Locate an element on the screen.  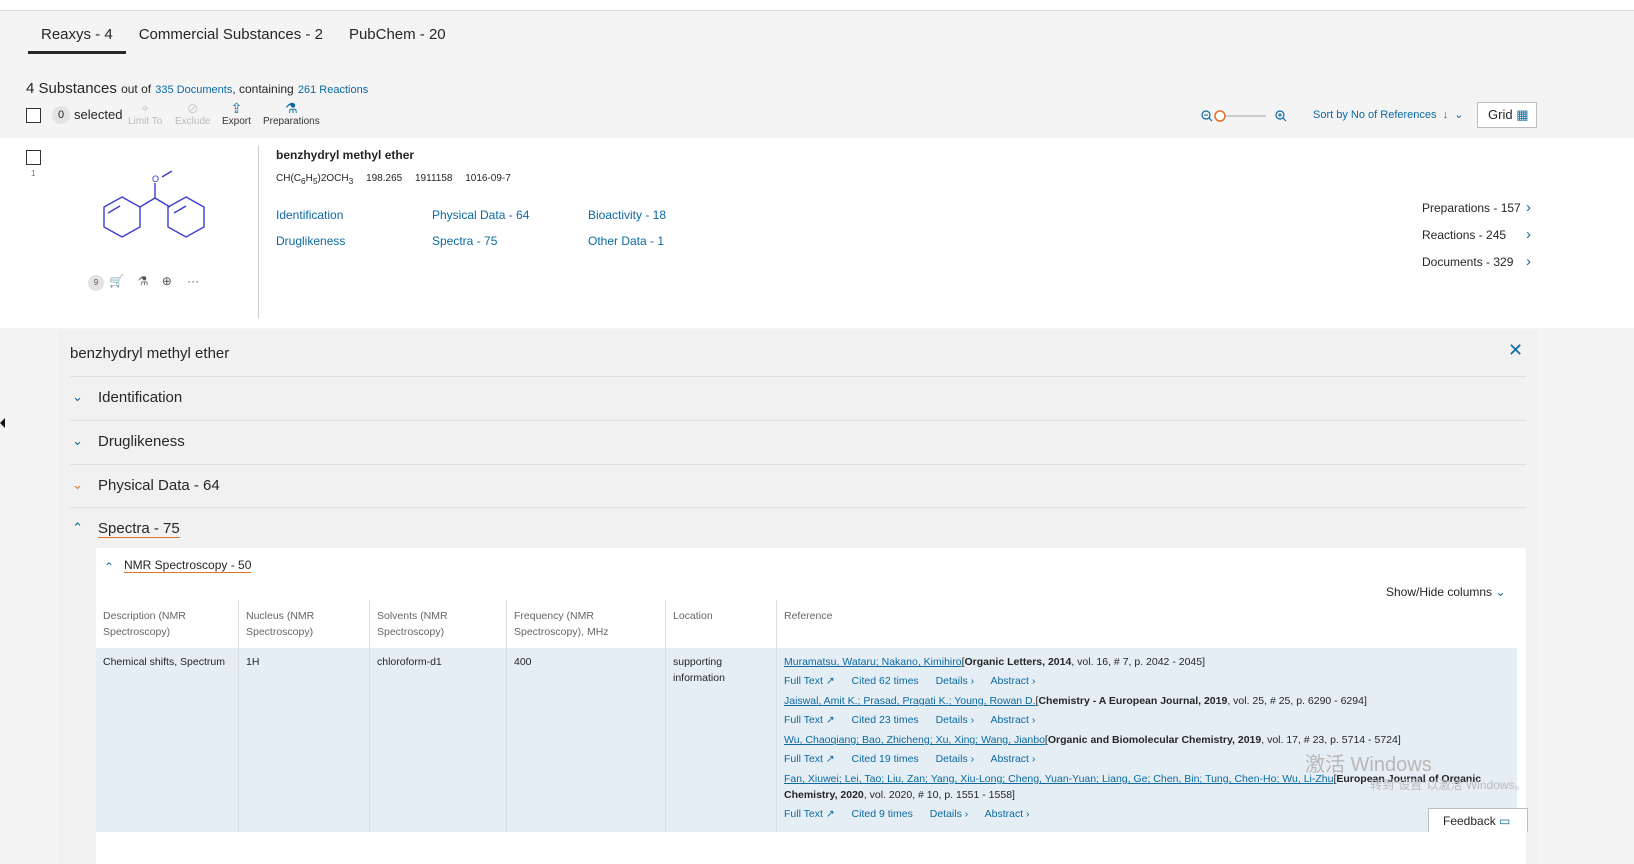
grid-view-button: Grid ▦ is located at coordinates (1507, 115).